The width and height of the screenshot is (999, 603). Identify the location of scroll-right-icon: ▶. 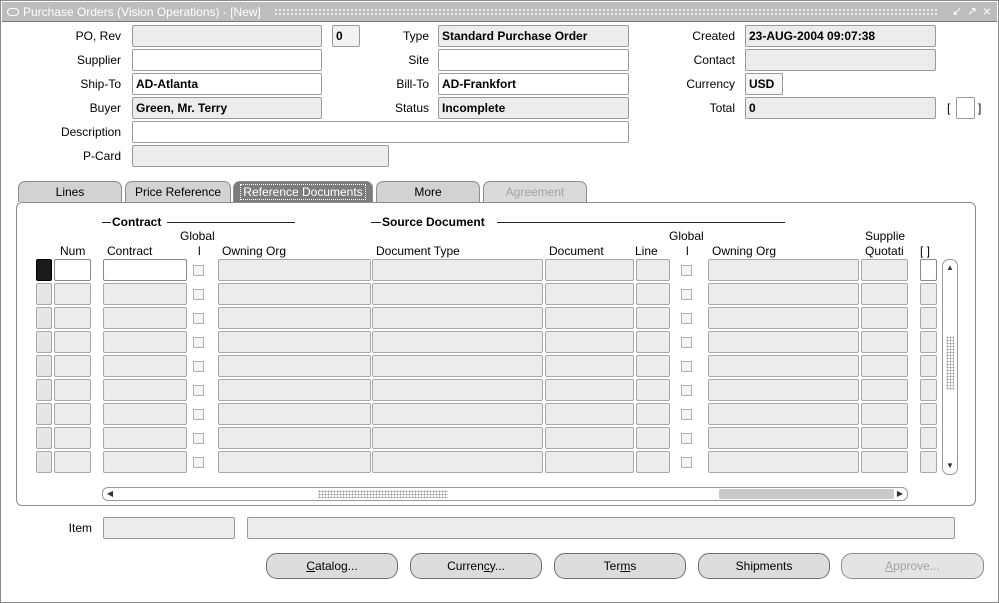
(900, 494).